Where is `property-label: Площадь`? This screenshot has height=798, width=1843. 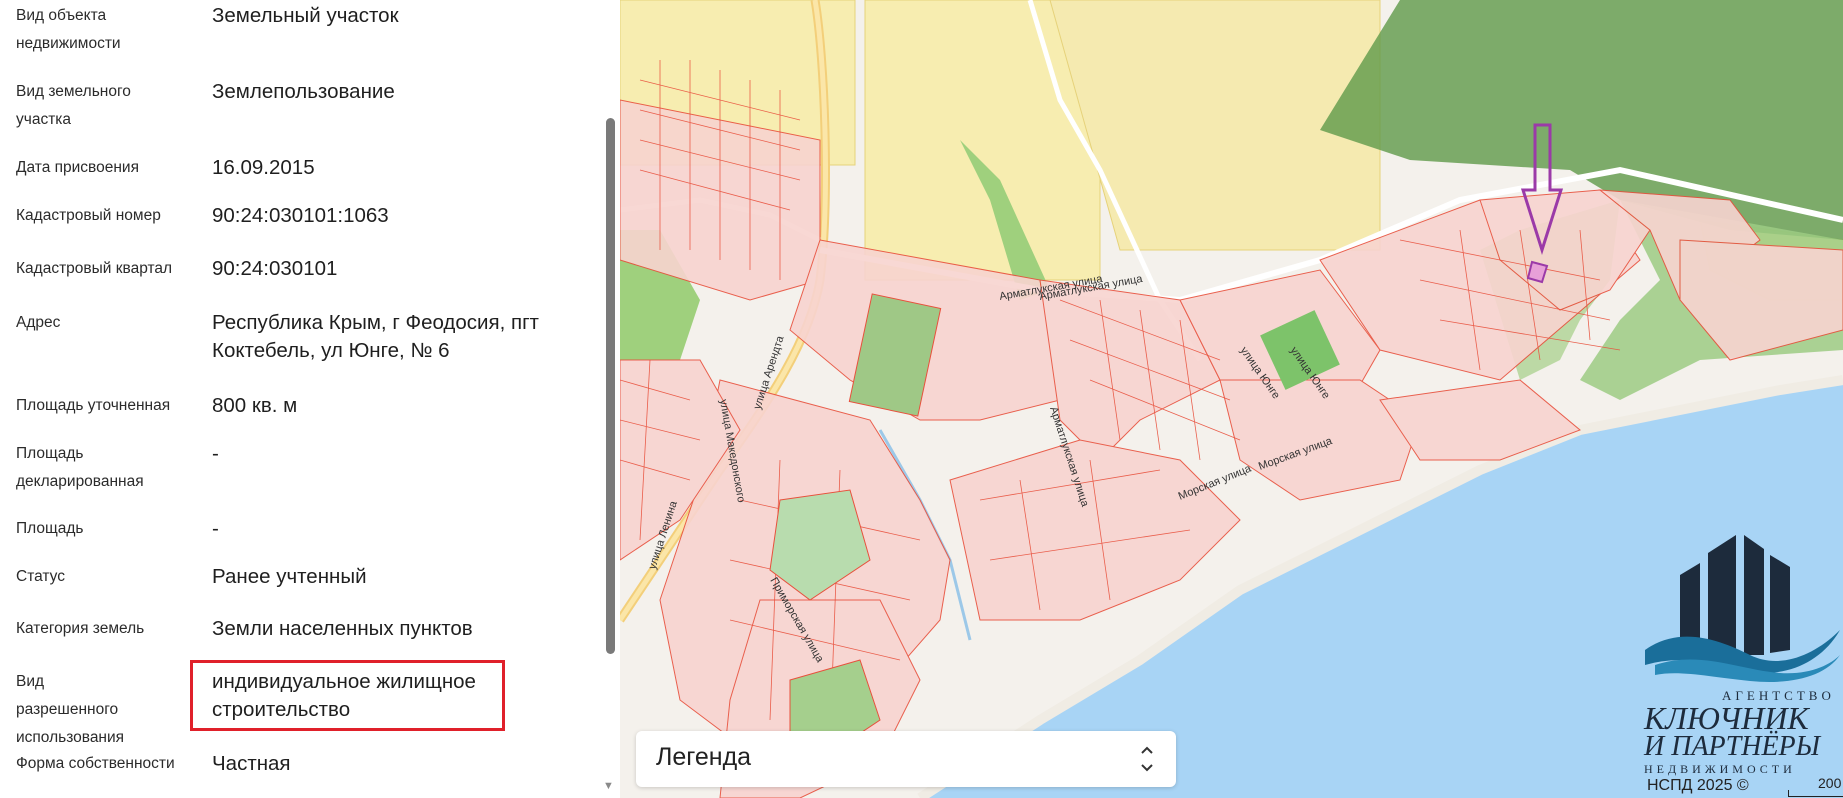
property-label: Площадь is located at coordinates (50, 528).